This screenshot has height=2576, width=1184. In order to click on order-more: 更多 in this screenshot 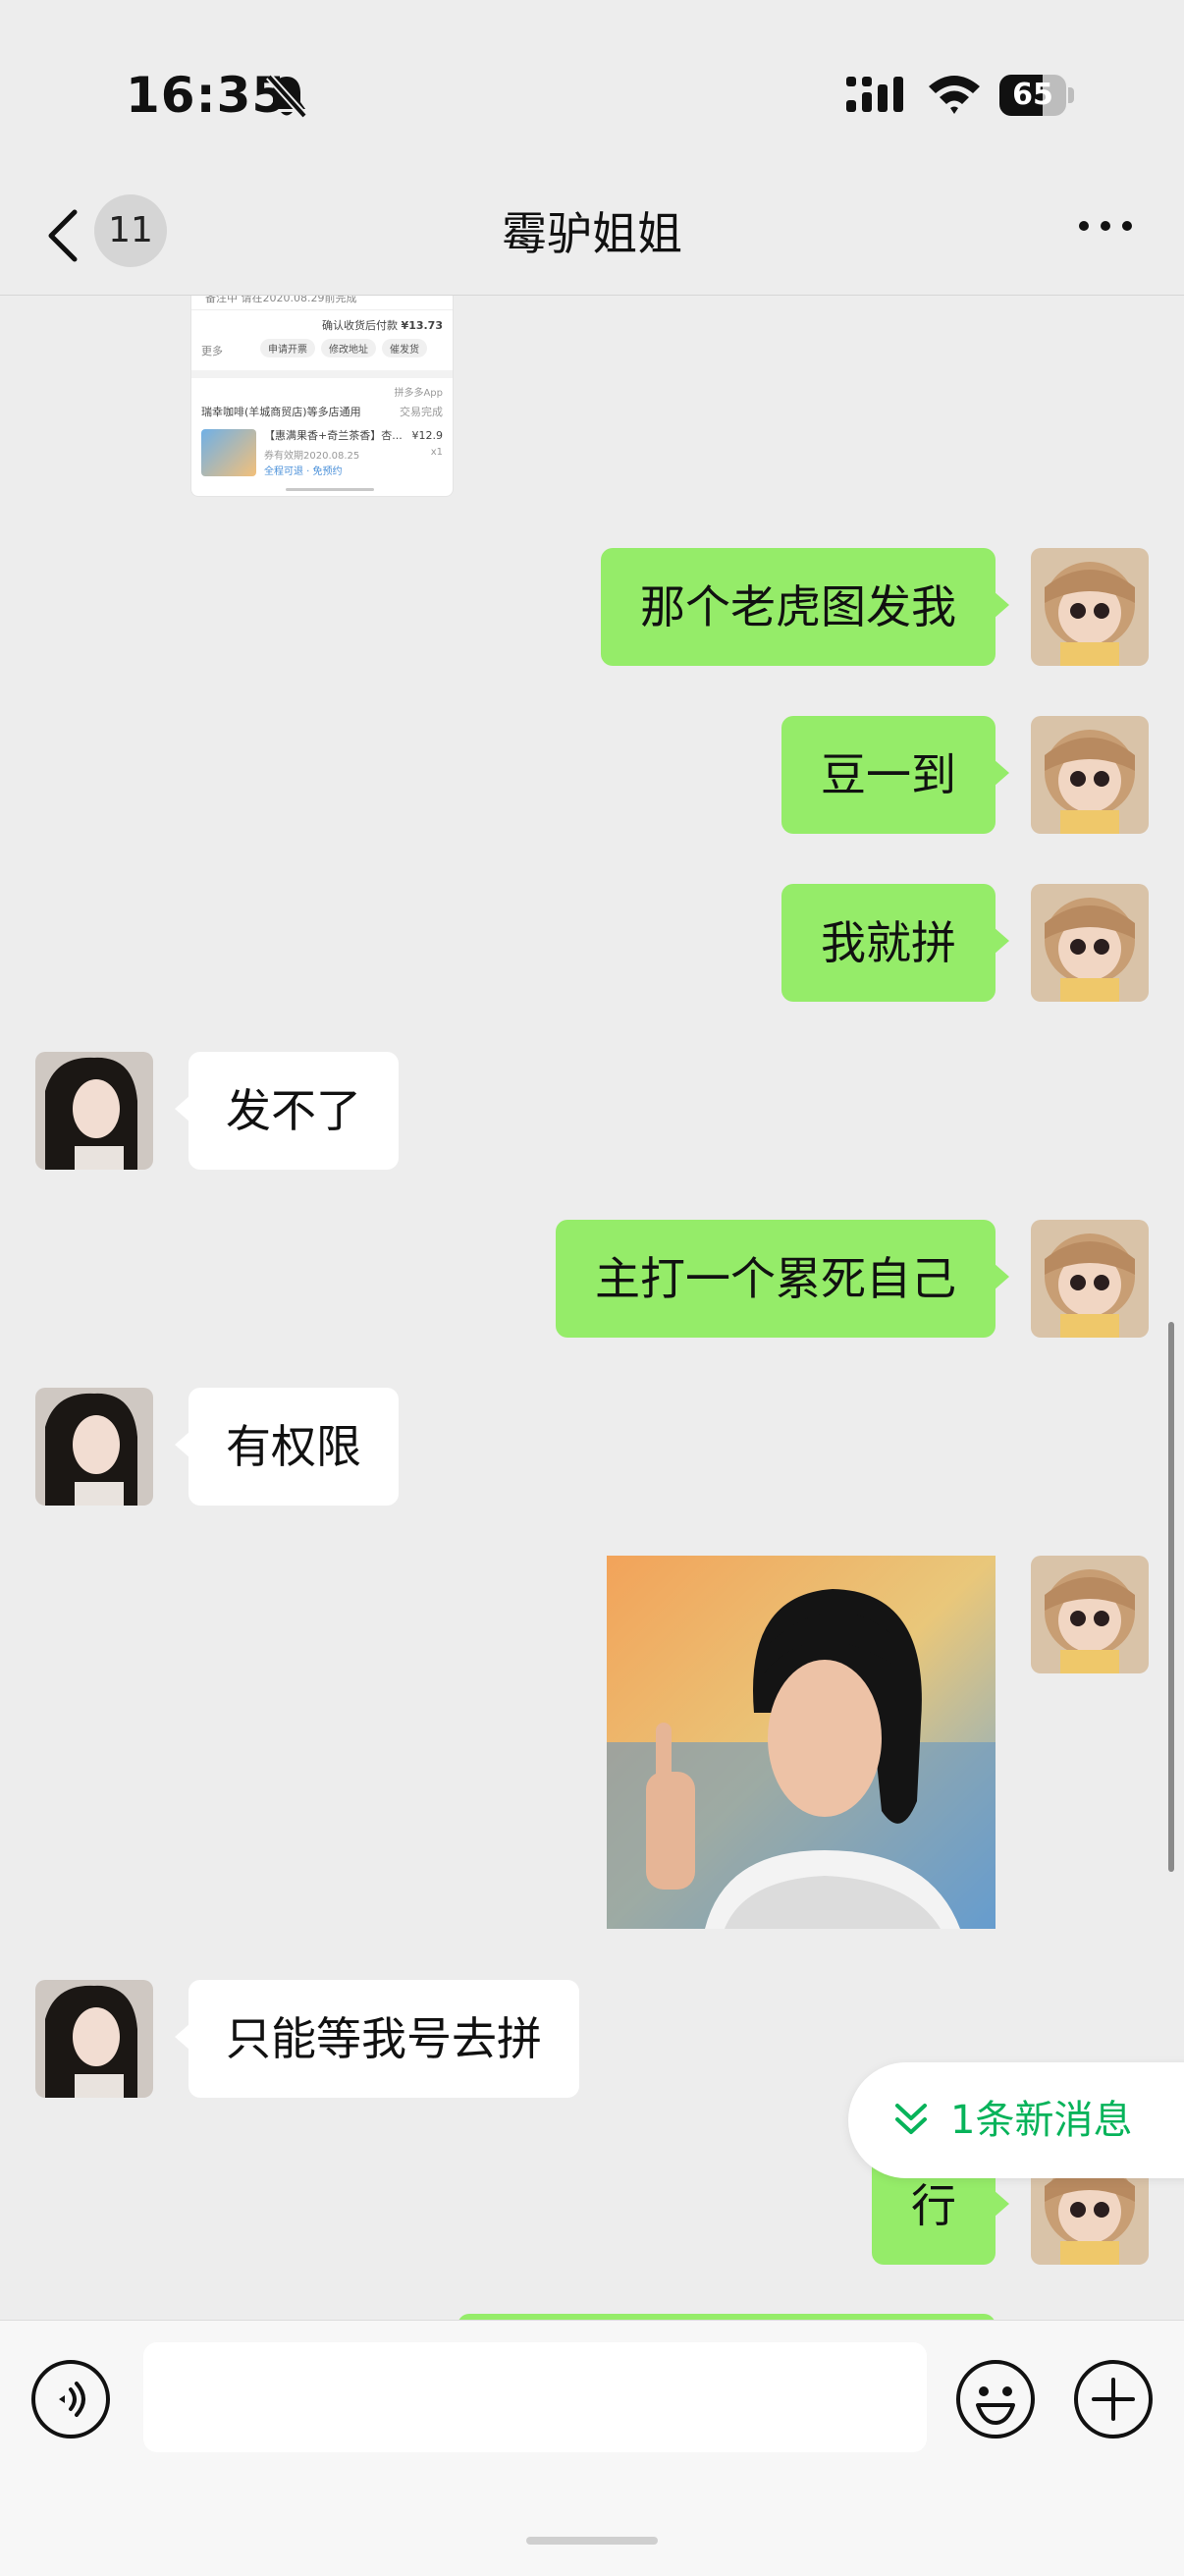, I will do `click(212, 351)`.